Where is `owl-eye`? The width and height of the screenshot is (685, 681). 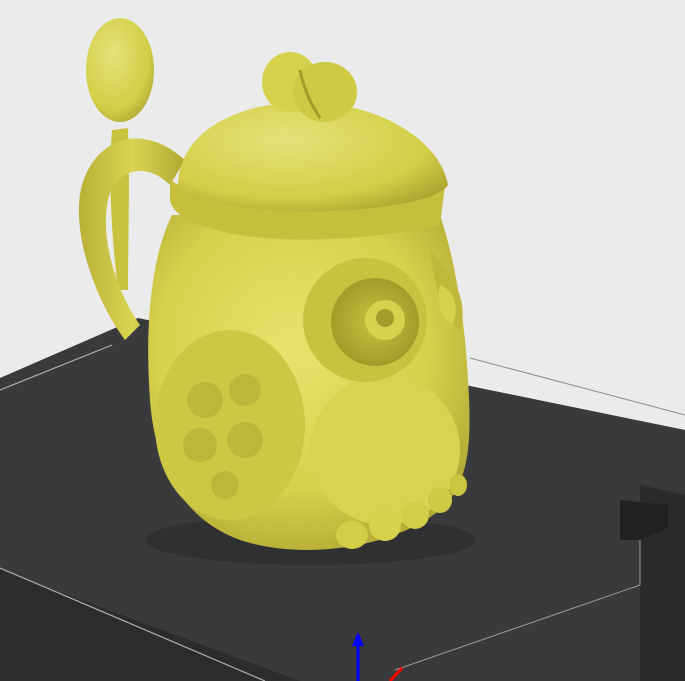
owl-eye is located at coordinates (365, 320).